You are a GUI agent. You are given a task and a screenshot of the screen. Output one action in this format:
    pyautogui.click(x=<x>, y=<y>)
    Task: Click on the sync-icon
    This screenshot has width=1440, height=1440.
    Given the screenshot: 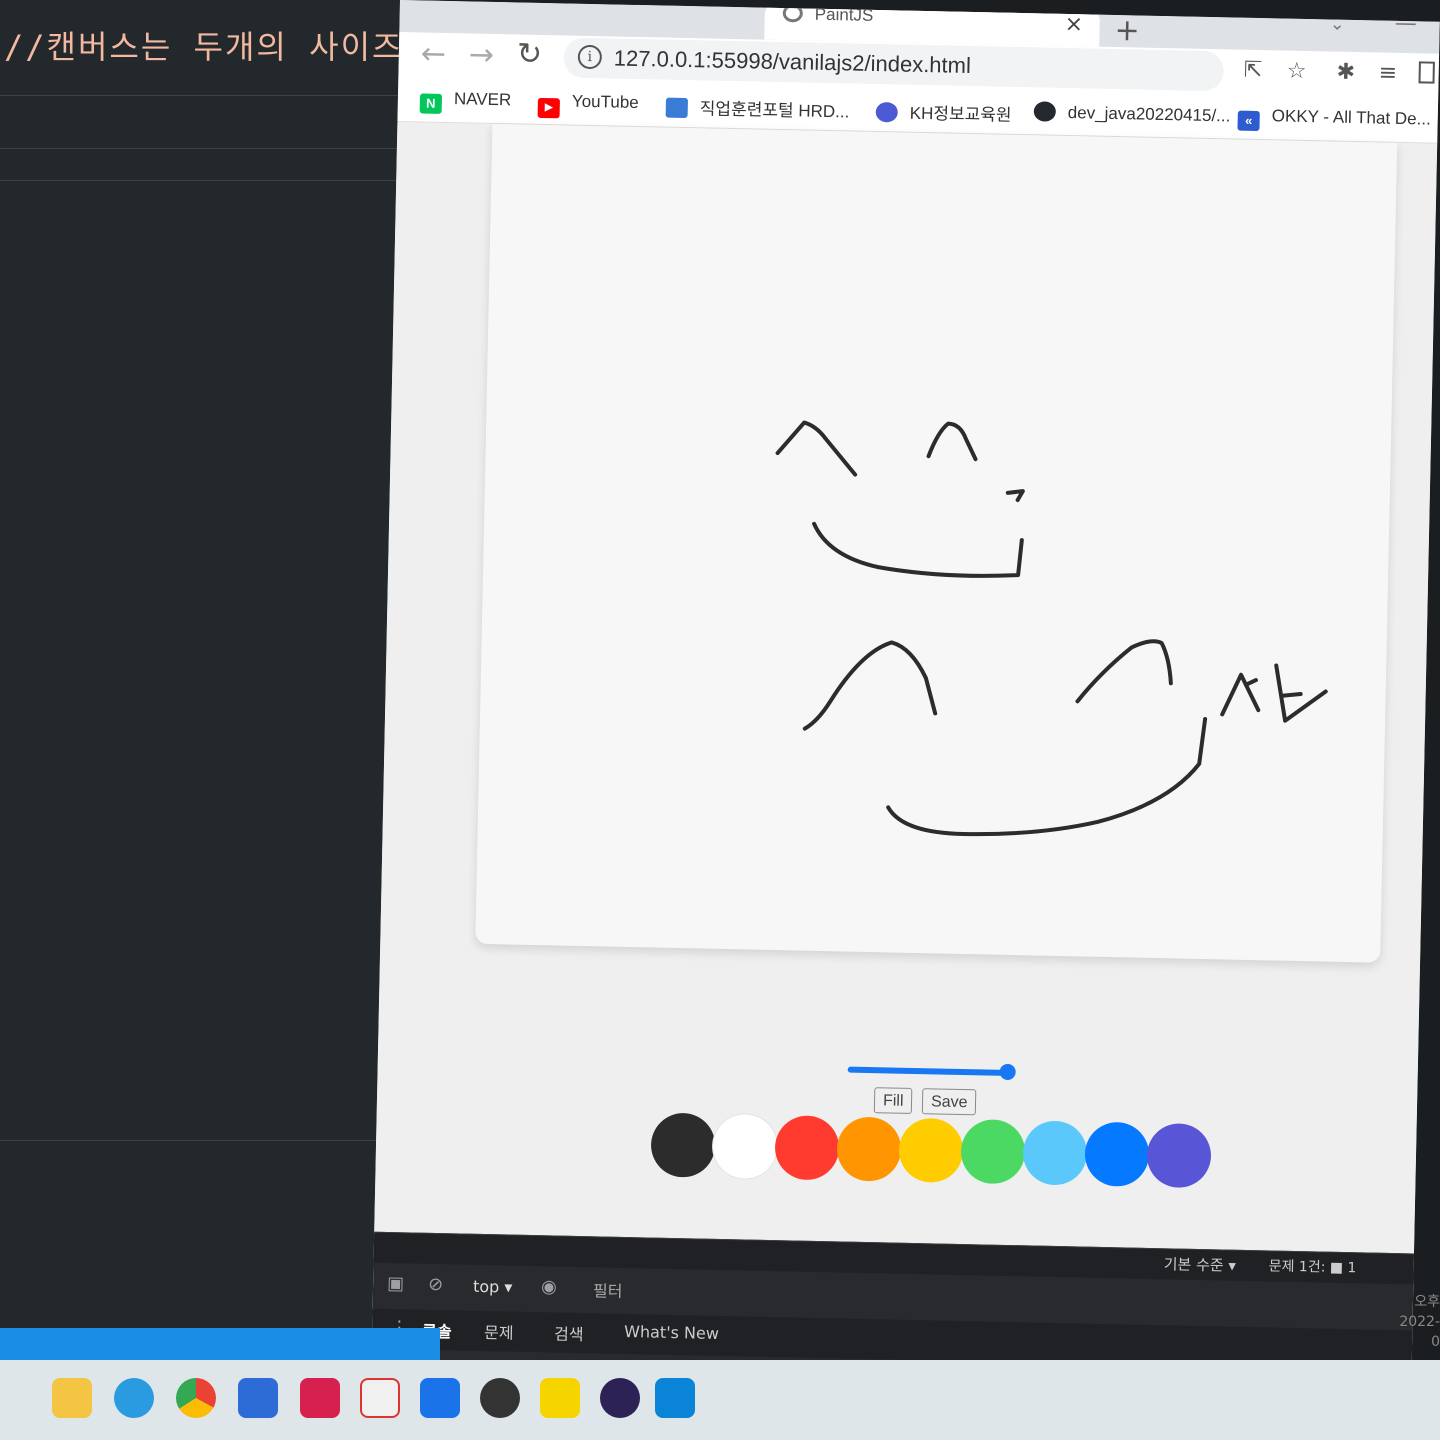 What is the action you would take?
    pyautogui.click(x=380, y=1398)
    